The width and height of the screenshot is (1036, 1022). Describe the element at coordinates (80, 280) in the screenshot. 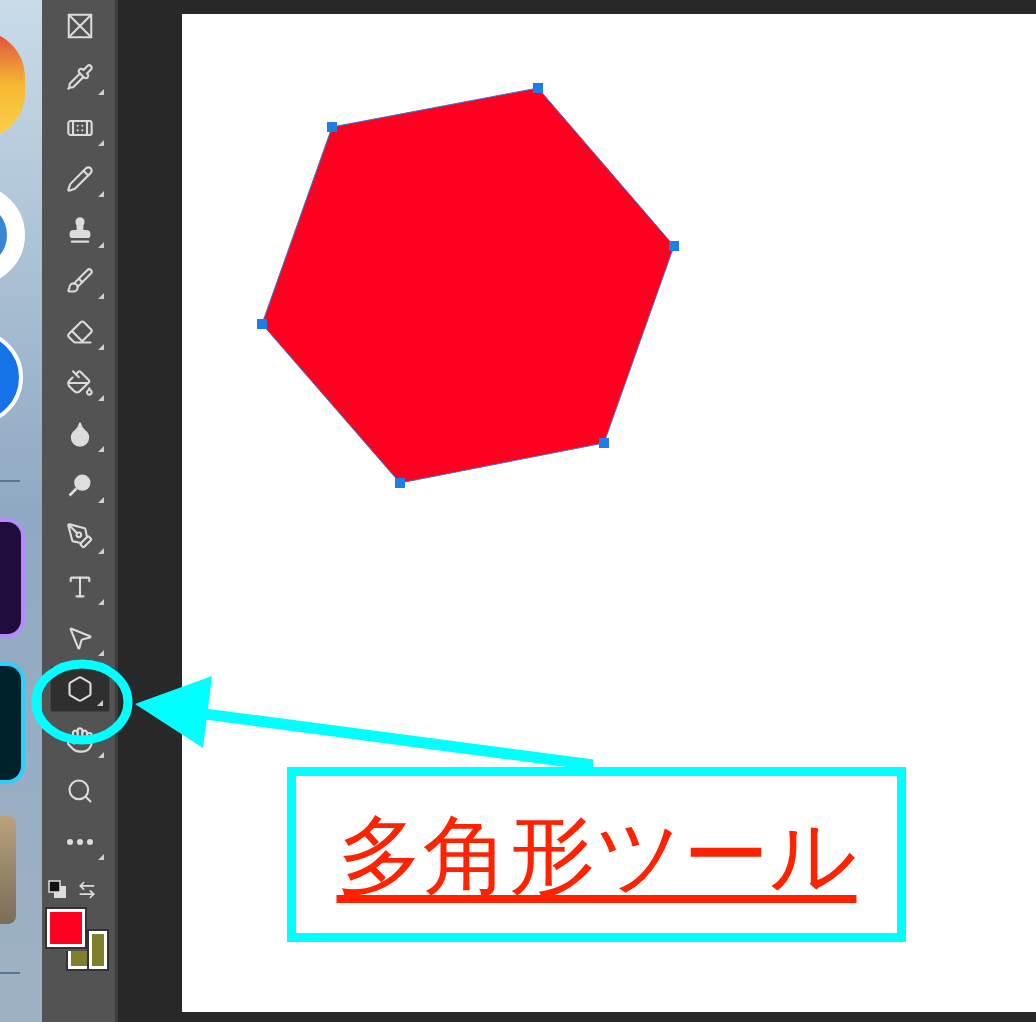

I see `brush-icon` at that location.